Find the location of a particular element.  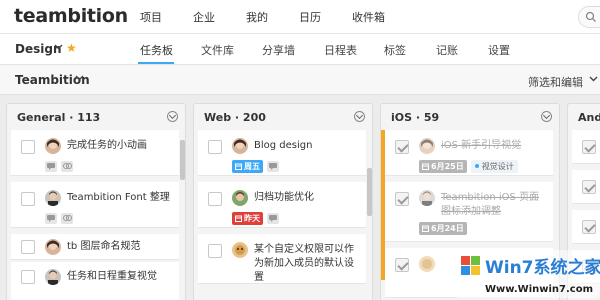

task-title: 归档功能优化 is located at coordinates (284, 197).